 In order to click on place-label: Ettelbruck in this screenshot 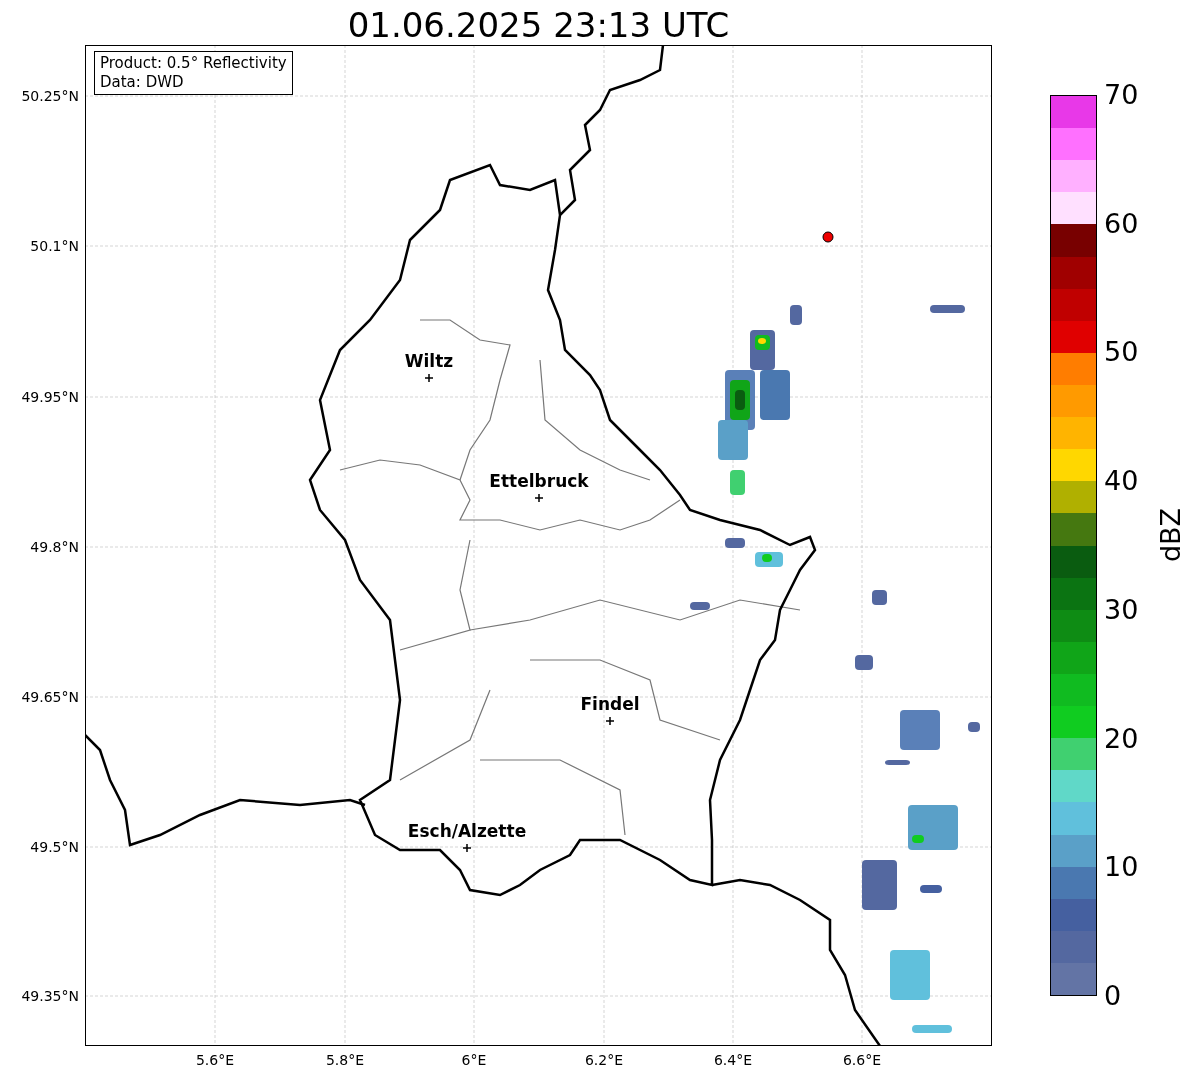, I will do `click(539, 481)`.